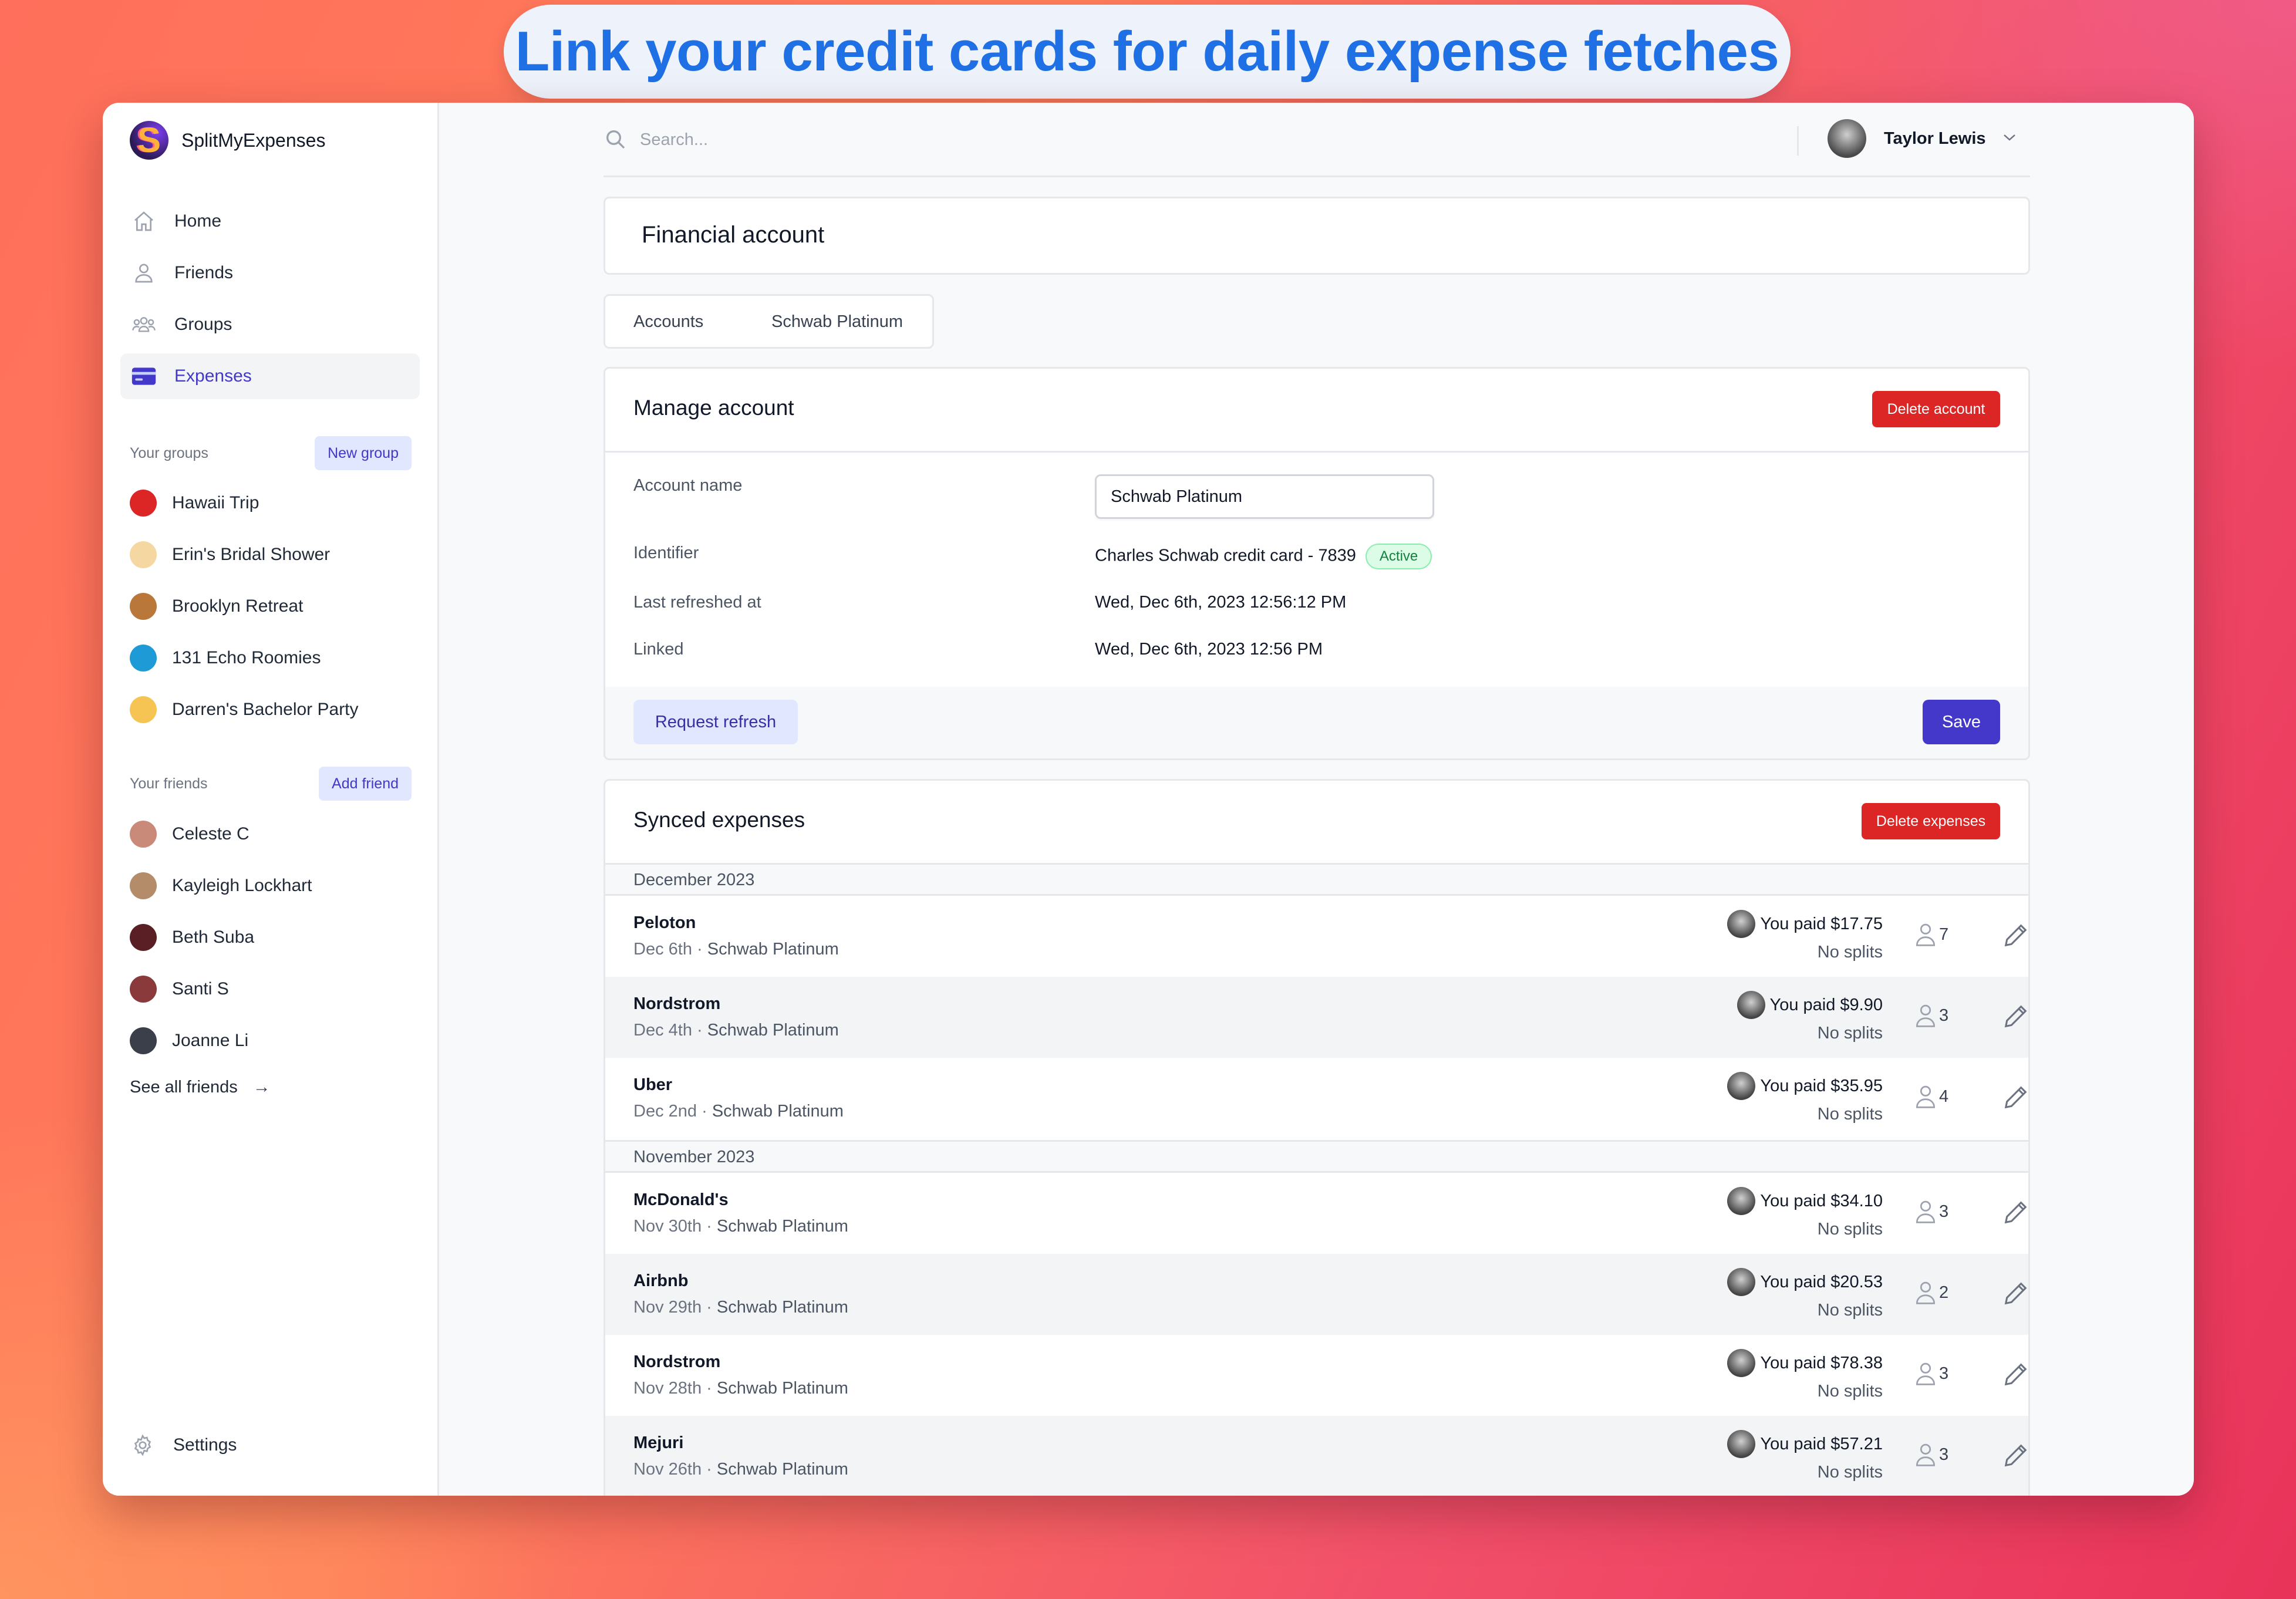 The width and height of the screenshot is (2296, 1599). Describe the element at coordinates (1931, 1096) in the screenshot. I see `participants-count: 4` at that location.